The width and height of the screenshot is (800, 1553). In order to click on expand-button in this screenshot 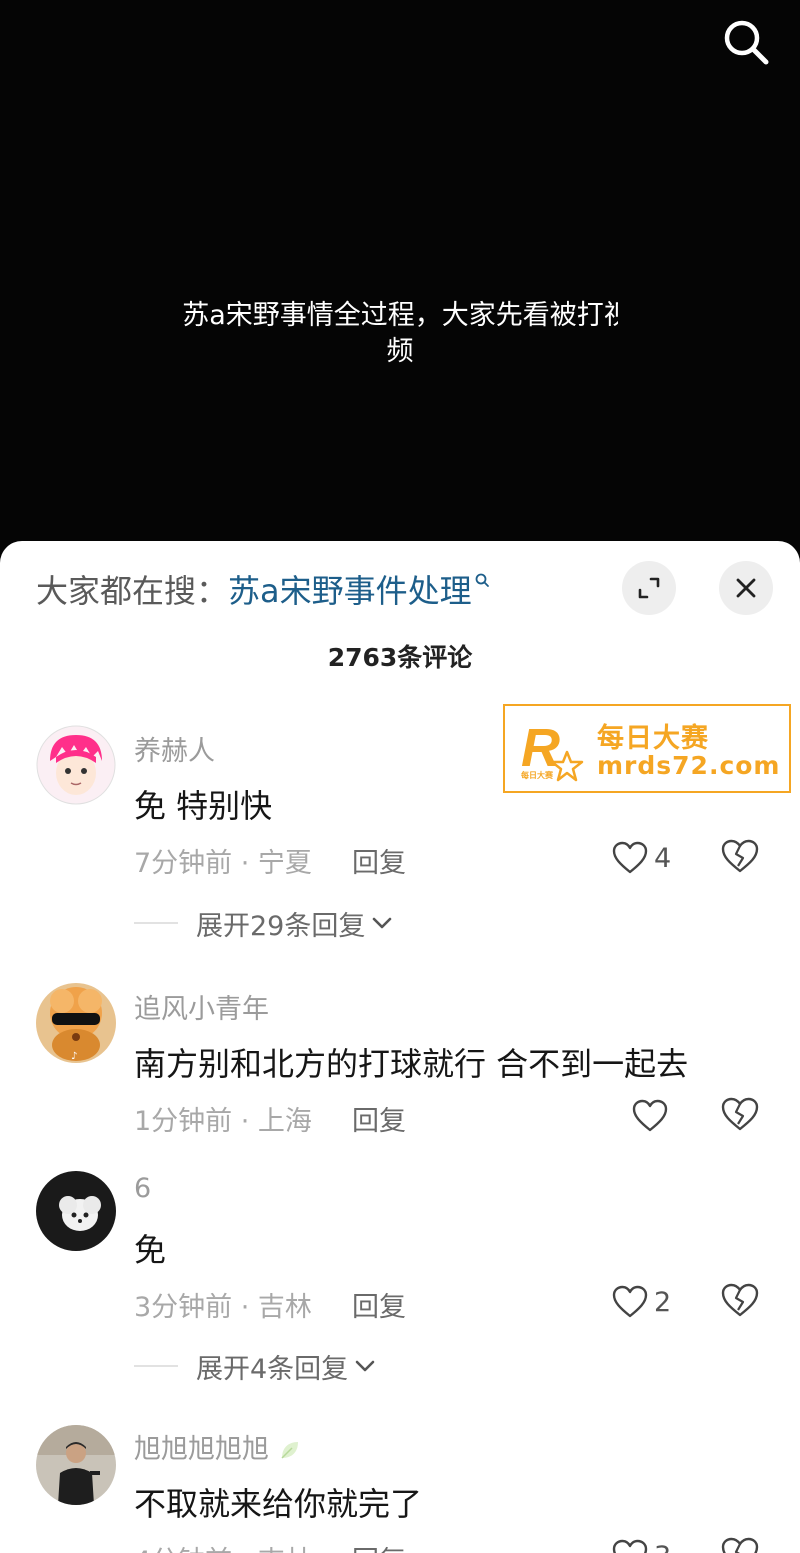, I will do `click(649, 588)`.